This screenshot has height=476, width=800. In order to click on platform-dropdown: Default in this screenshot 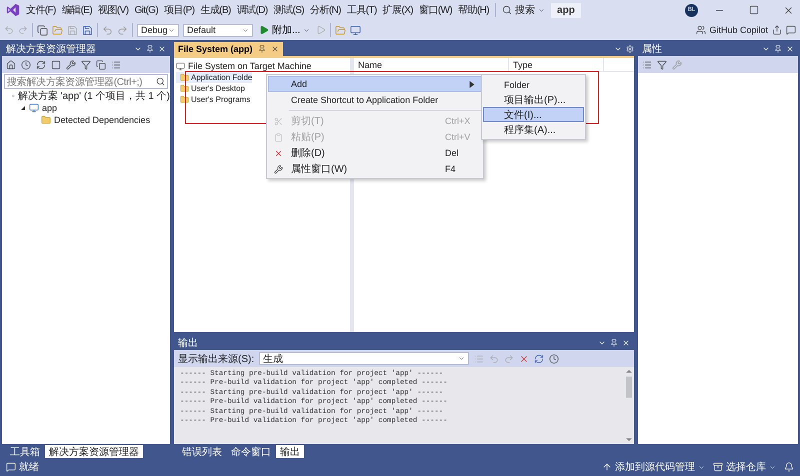, I will do `click(218, 30)`.